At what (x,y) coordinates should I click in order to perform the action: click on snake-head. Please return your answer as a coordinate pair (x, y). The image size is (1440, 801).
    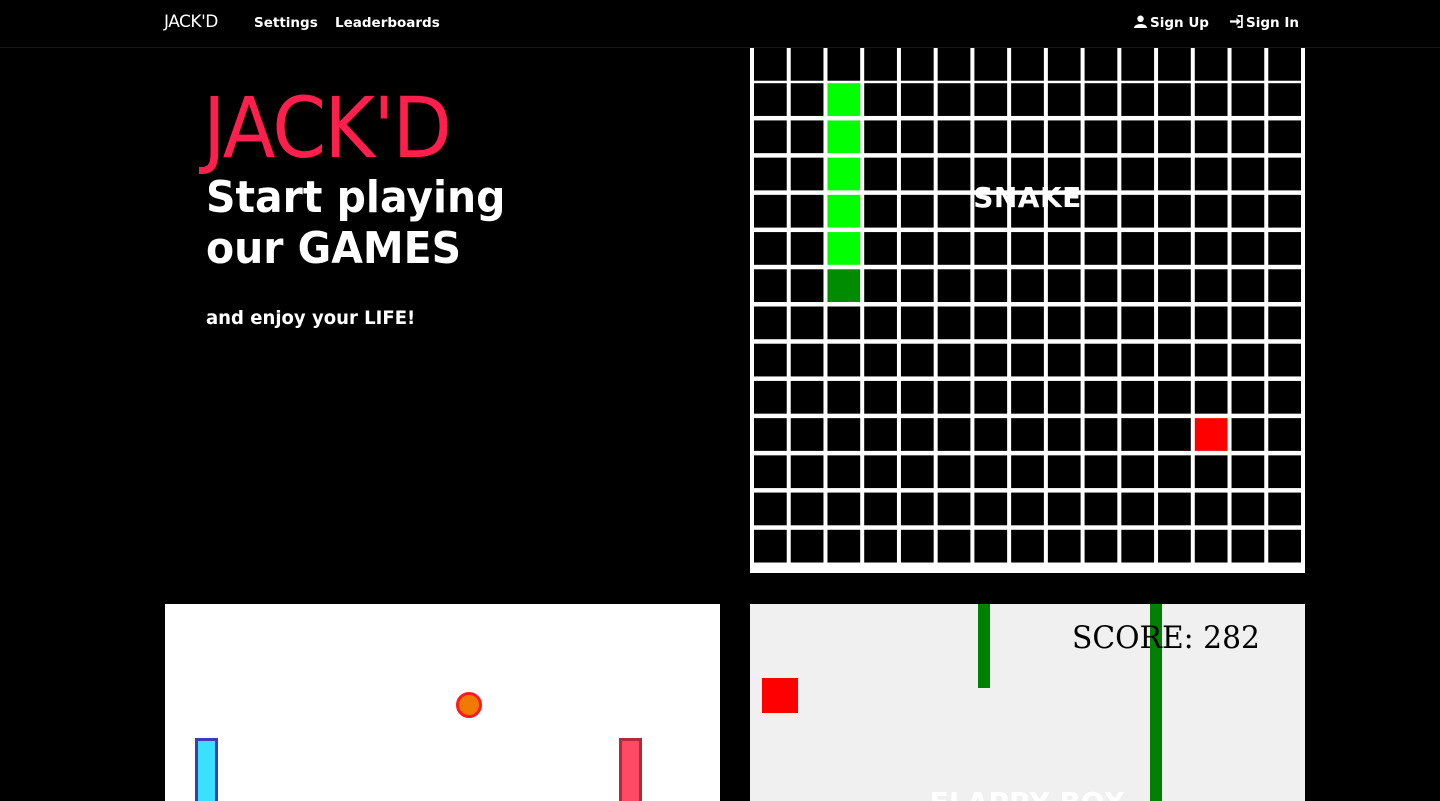
    Looking at the image, I should click on (844, 286).